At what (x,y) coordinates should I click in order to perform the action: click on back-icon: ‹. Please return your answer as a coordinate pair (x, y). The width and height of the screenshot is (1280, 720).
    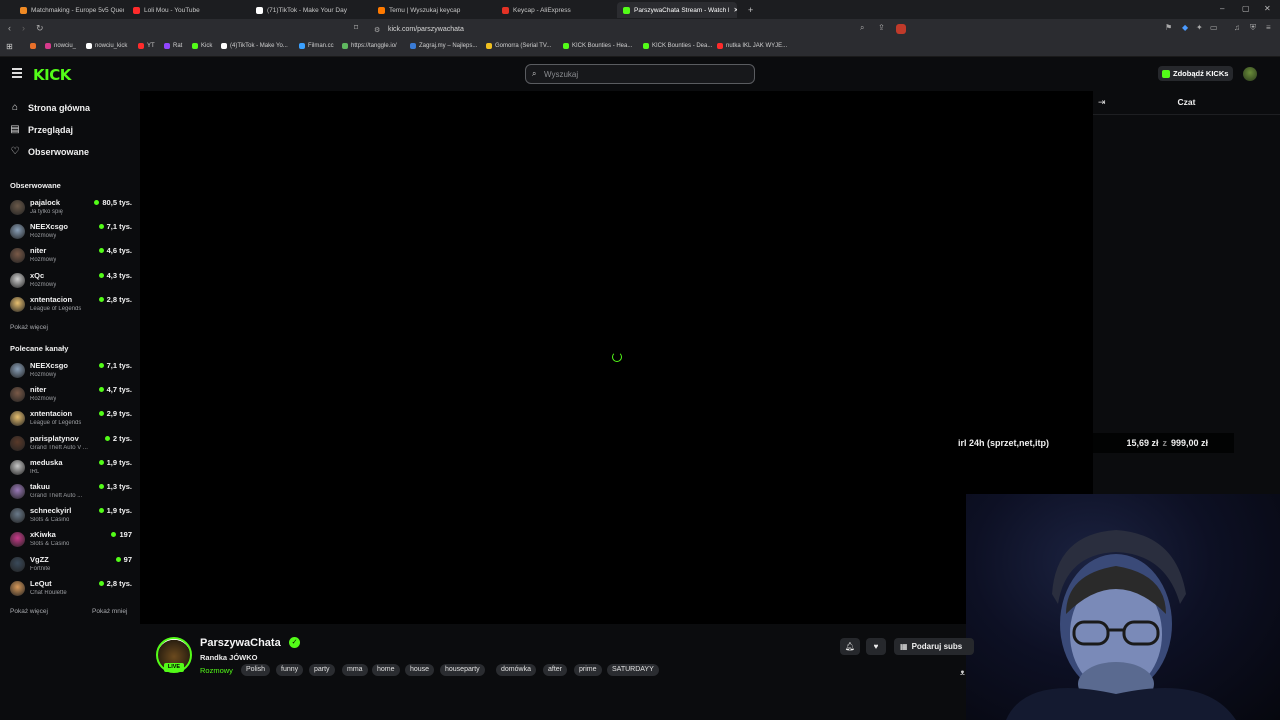
    Looking at the image, I should click on (9, 28).